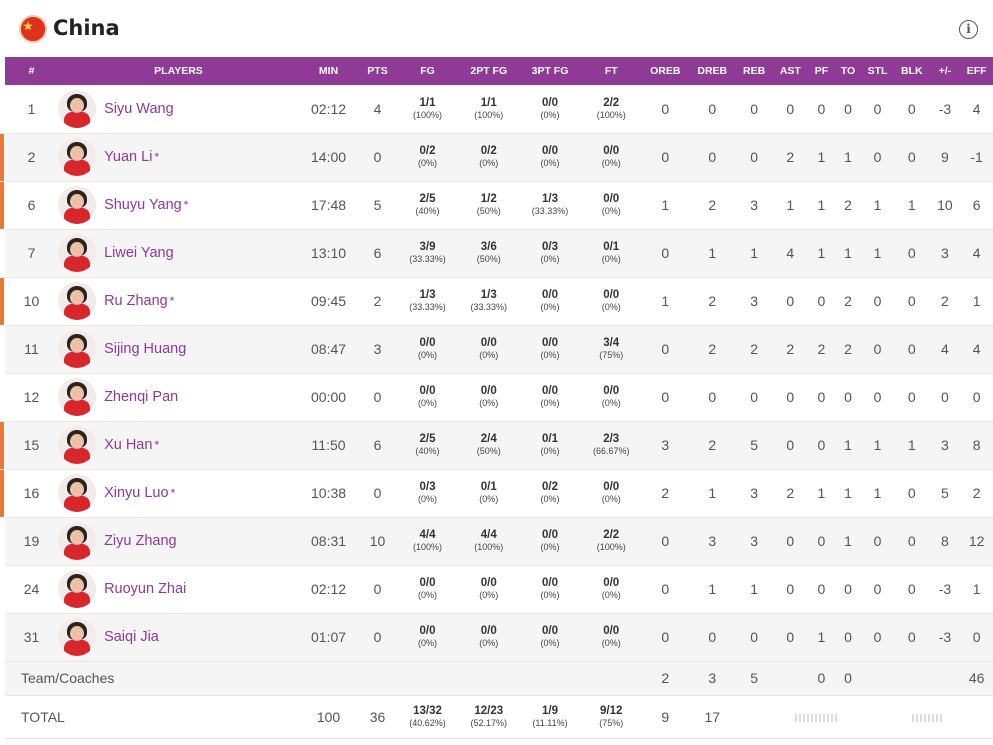 Image resolution: width=993 pixels, height=745 pixels. I want to click on col-header: BLK, so click(912, 71).